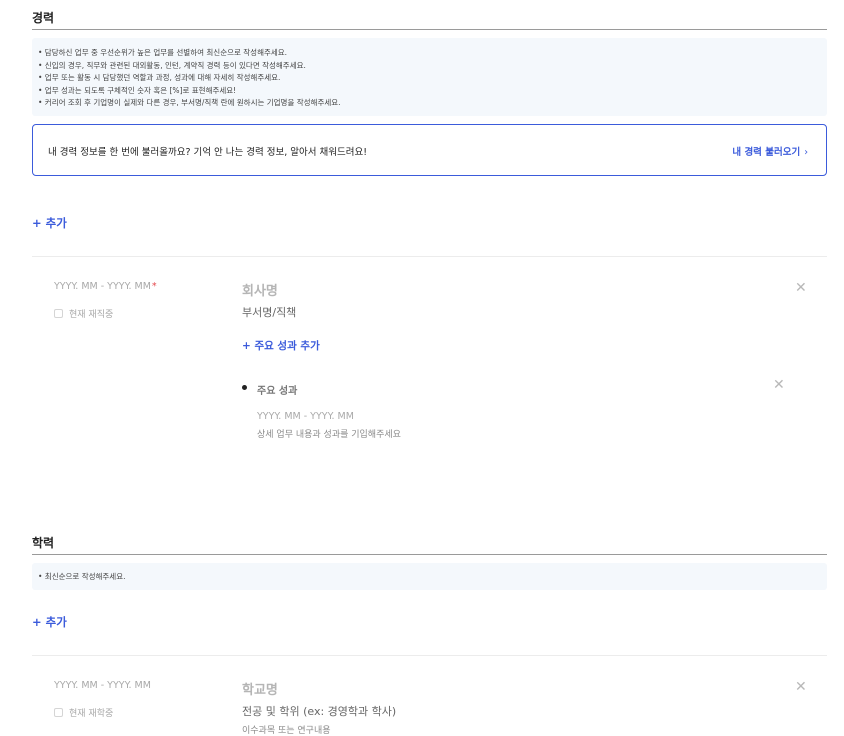  I want to click on currently-employed-checkbox: 현재 재직중, so click(83, 313).